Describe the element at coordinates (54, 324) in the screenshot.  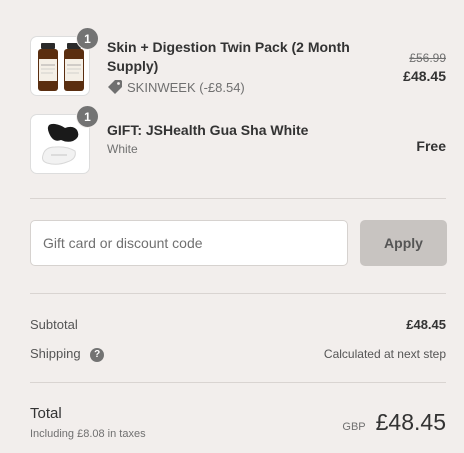
I see `subtotal-label: Subtotal` at that location.